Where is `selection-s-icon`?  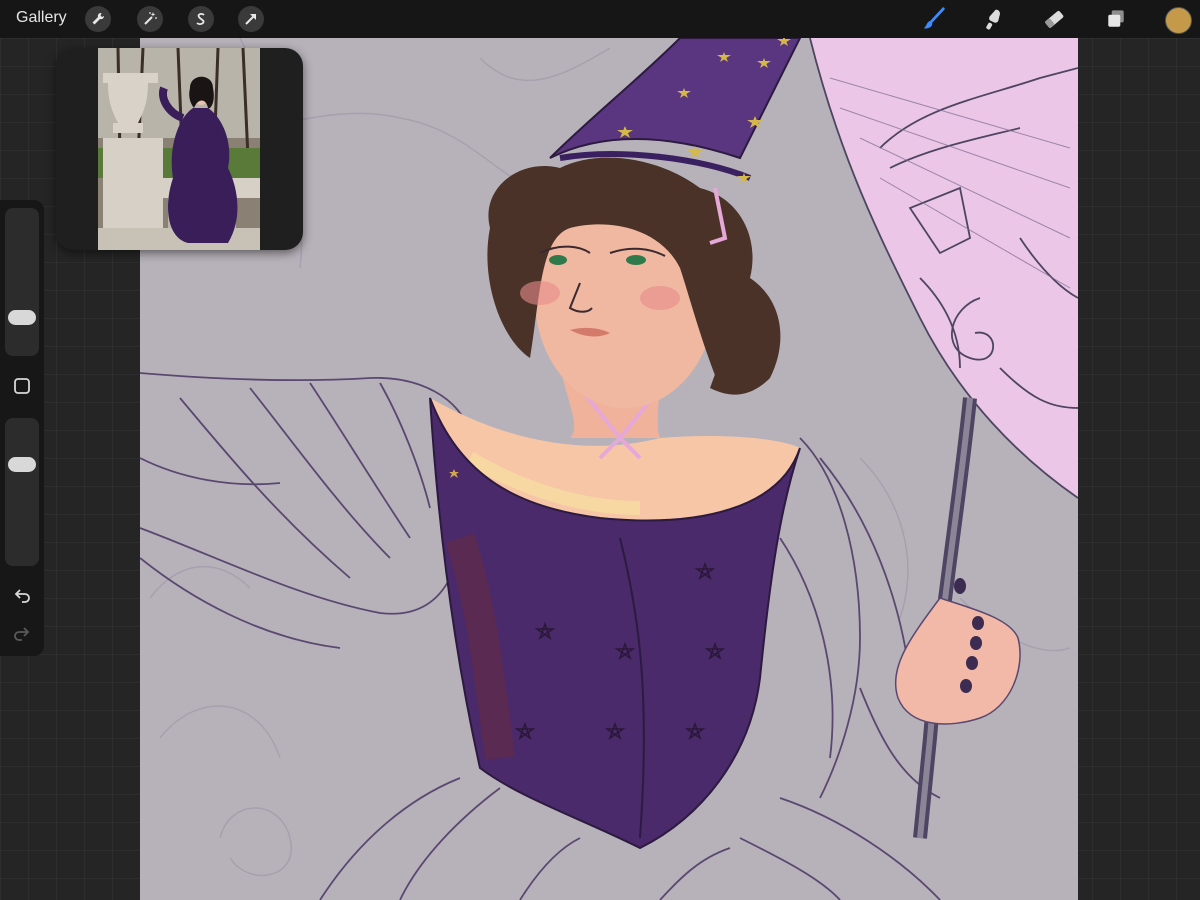 selection-s-icon is located at coordinates (201, 19).